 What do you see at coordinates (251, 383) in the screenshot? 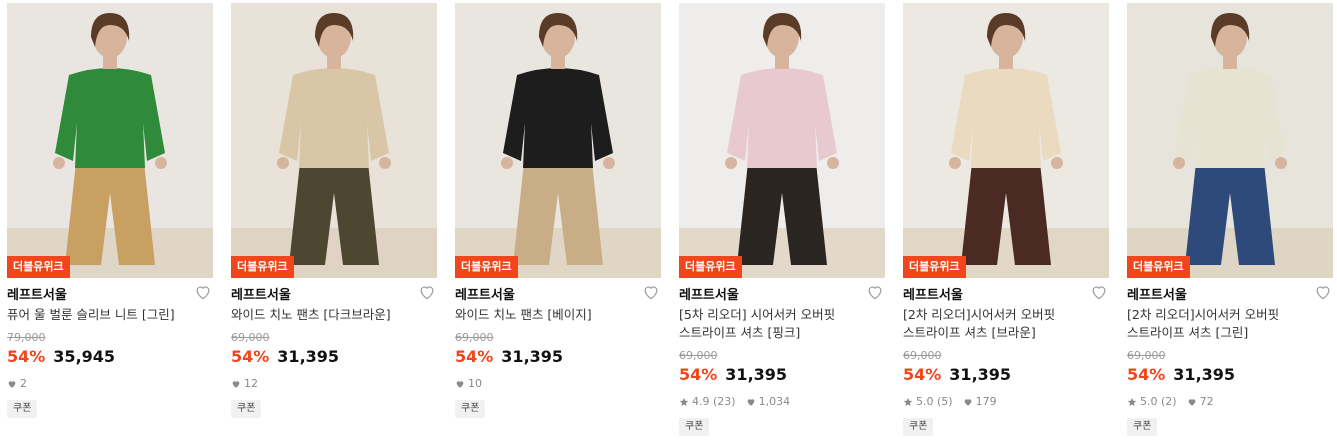
I see `like-count-value: 12` at bounding box center [251, 383].